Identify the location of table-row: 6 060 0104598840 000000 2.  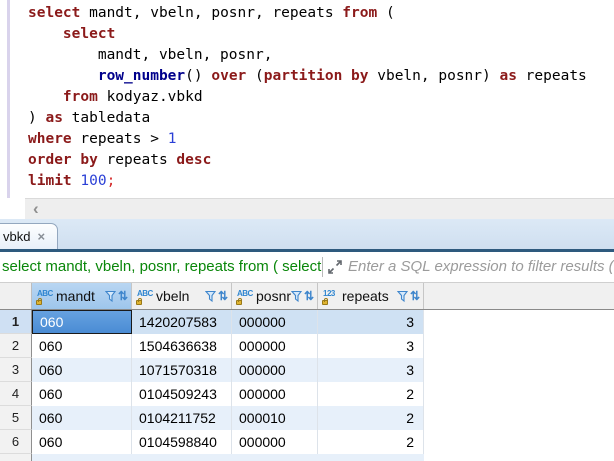
(307, 442).